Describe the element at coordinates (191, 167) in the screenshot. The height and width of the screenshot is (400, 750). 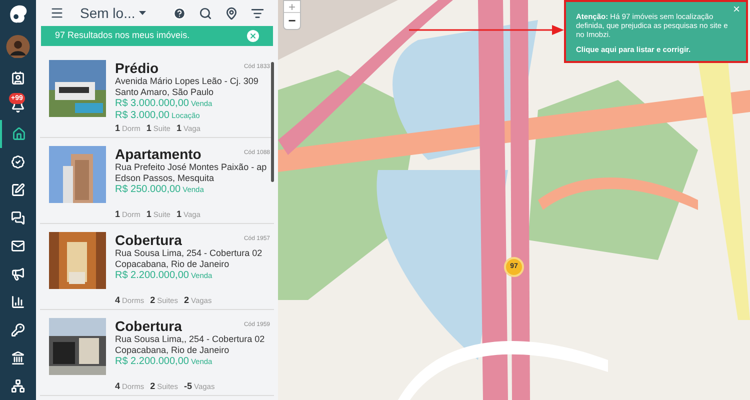
I see `listing-address: Rua Prefeito José Montes Paixão - ap` at that location.